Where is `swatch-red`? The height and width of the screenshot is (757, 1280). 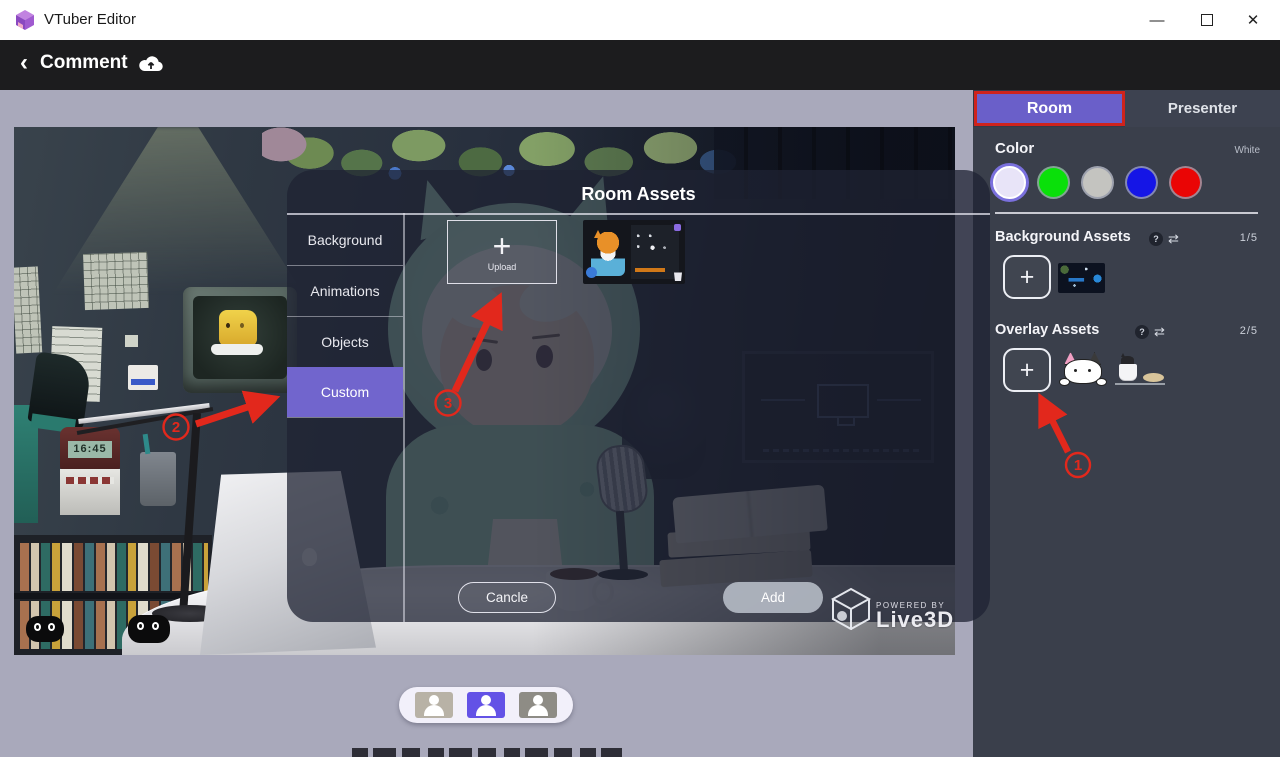 swatch-red is located at coordinates (1185, 182).